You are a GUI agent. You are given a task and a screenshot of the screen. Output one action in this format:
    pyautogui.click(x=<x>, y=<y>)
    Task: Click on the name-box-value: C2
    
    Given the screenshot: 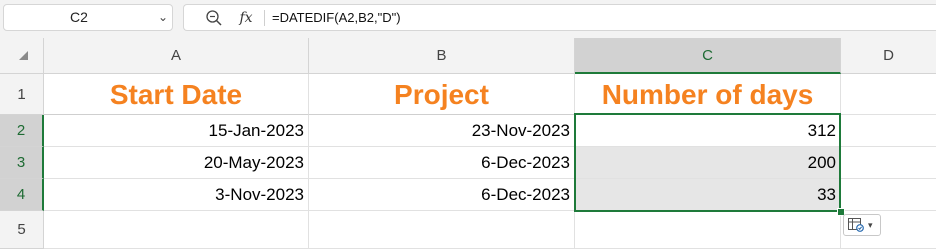 What is the action you would take?
    pyautogui.click(x=79, y=17)
    